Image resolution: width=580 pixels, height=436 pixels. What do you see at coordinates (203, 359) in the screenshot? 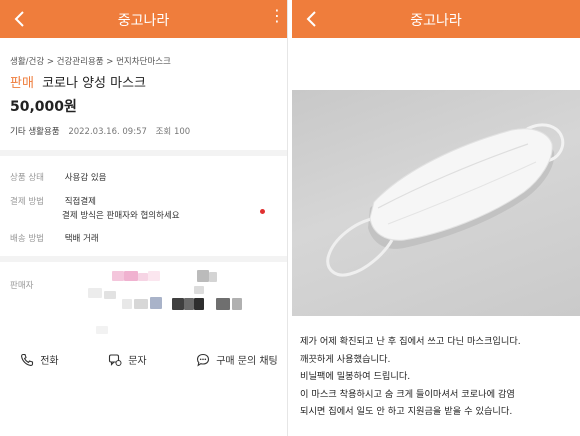
I see `chat-icon` at bounding box center [203, 359].